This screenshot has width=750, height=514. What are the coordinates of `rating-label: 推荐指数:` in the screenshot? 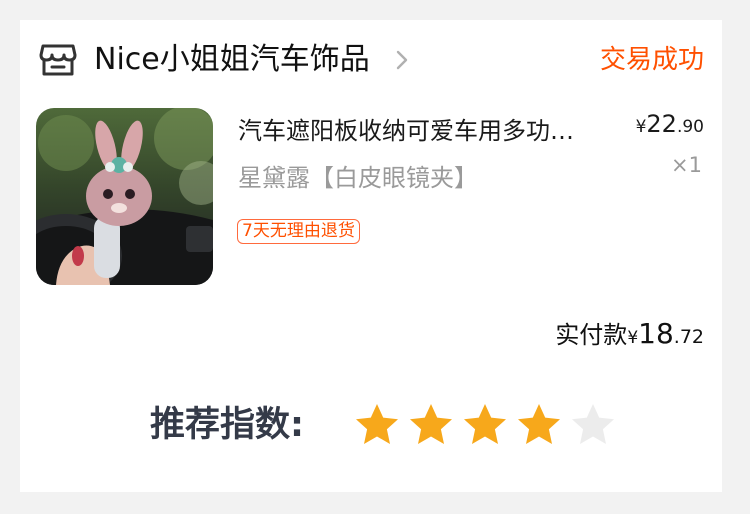 It's located at (227, 425).